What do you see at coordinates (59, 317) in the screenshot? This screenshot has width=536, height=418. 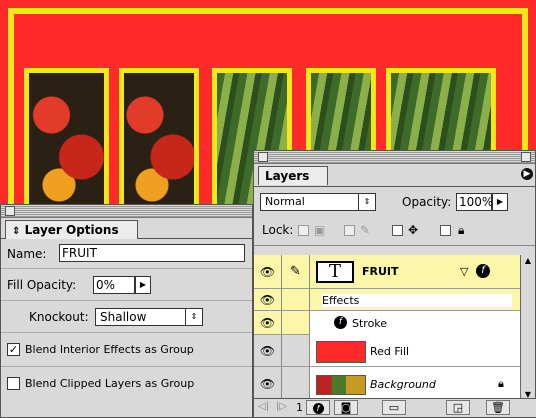 I see `knockout-label: Knockout:` at bounding box center [59, 317].